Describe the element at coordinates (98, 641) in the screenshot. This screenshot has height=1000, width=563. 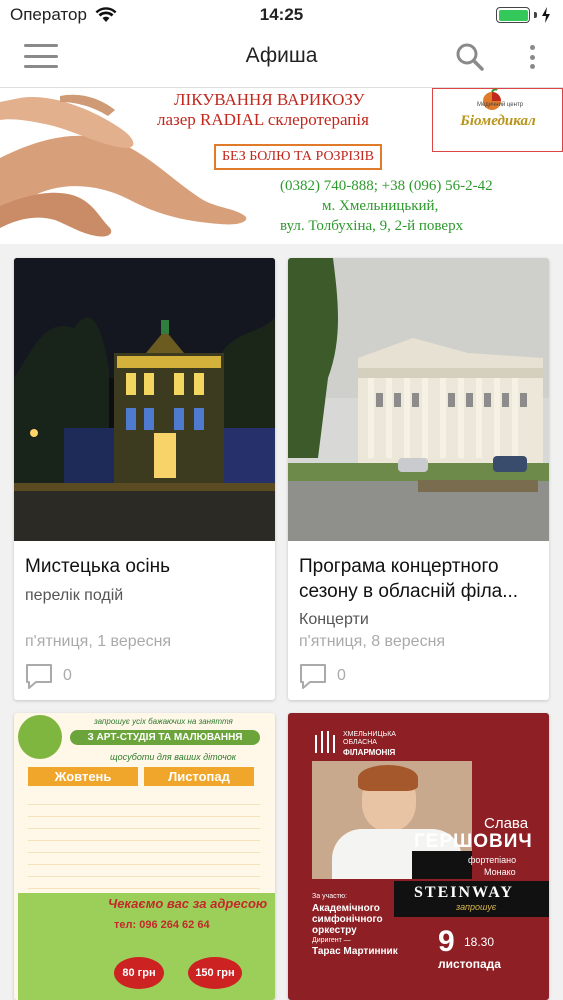
I see `event-date: п'ятниця, 1 вересня` at that location.